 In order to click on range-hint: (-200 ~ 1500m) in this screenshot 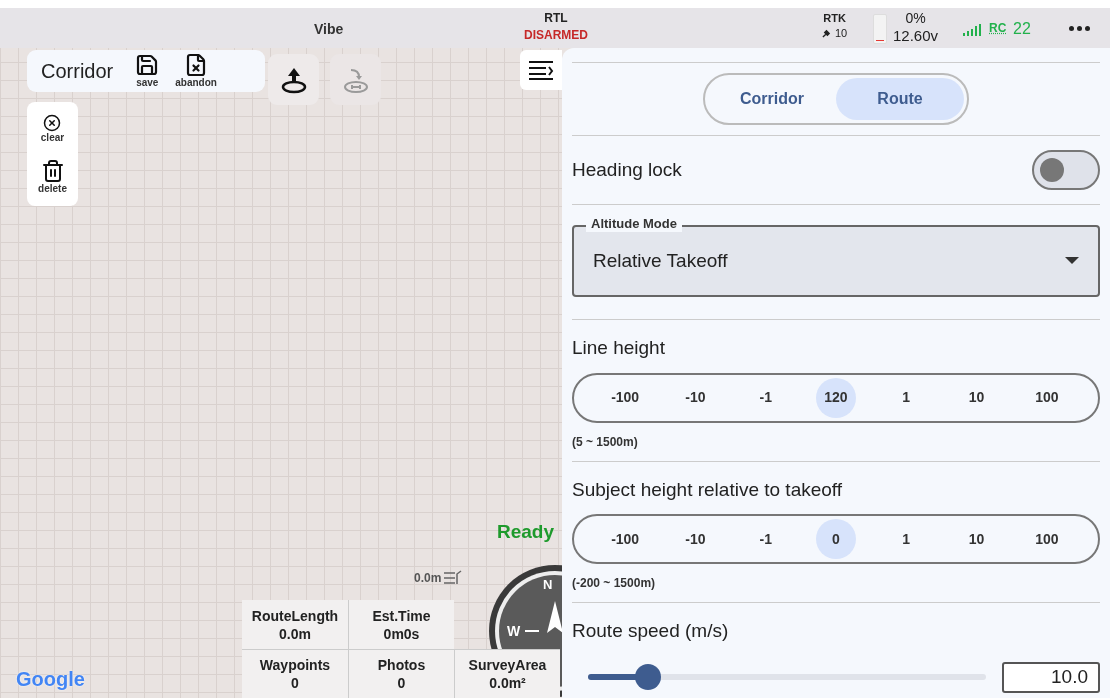, I will do `click(614, 583)`.